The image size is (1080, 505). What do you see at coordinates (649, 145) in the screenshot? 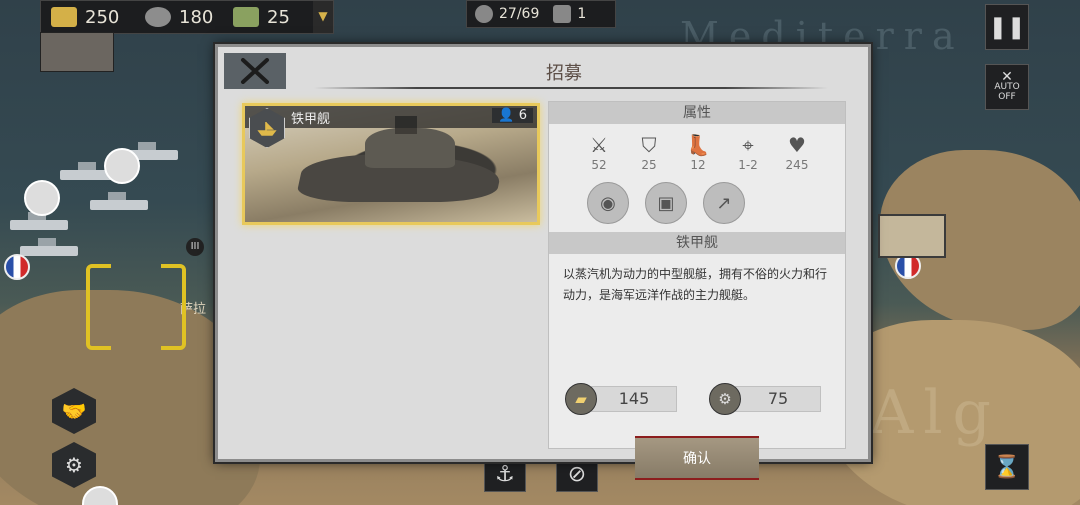
I see `defense-icon: ⛉` at bounding box center [649, 145].